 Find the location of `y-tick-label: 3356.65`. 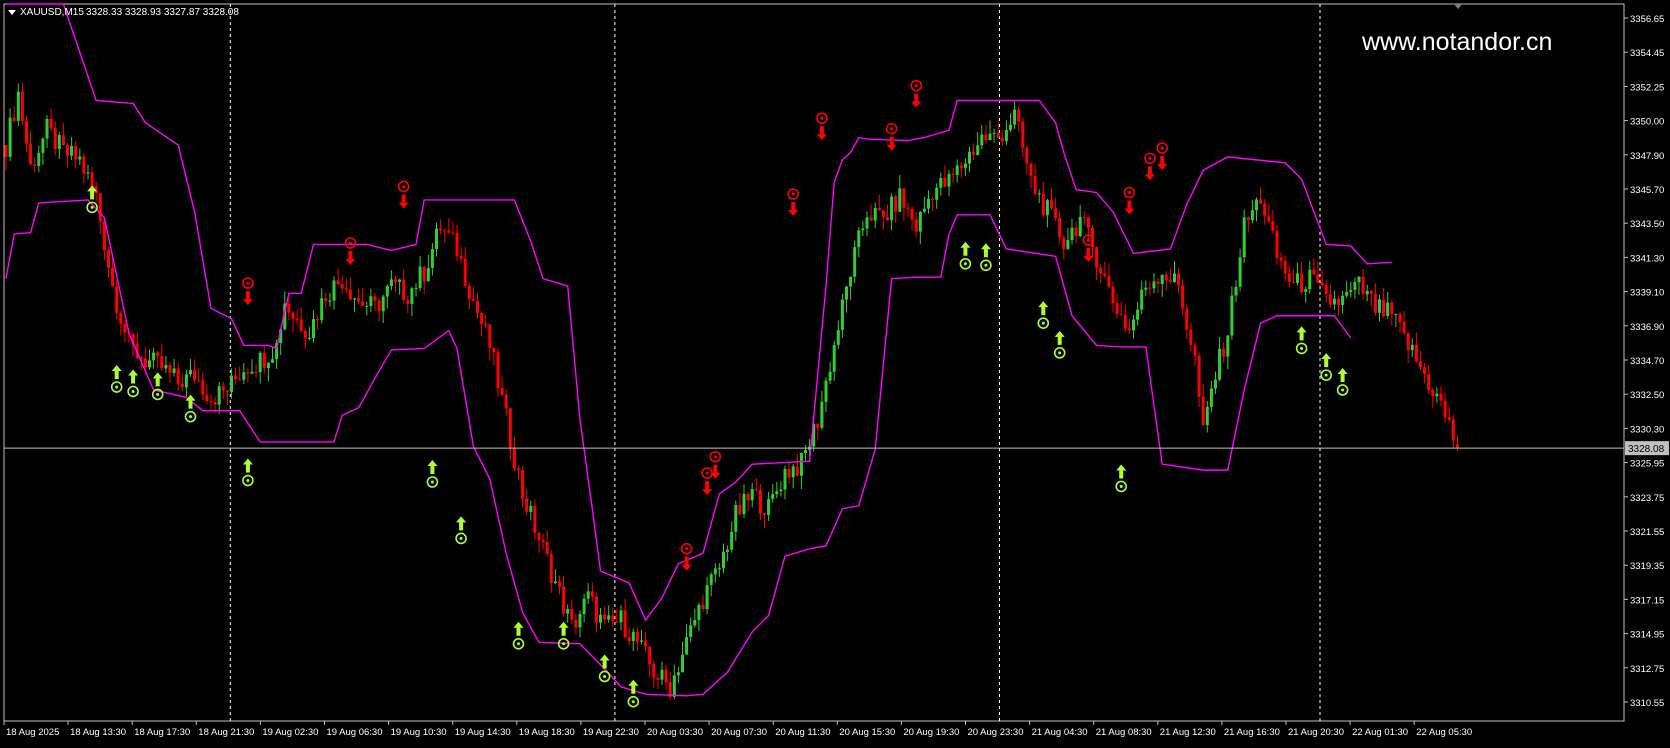

y-tick-label: 3356.65 is located at coordinates (1647, 19).